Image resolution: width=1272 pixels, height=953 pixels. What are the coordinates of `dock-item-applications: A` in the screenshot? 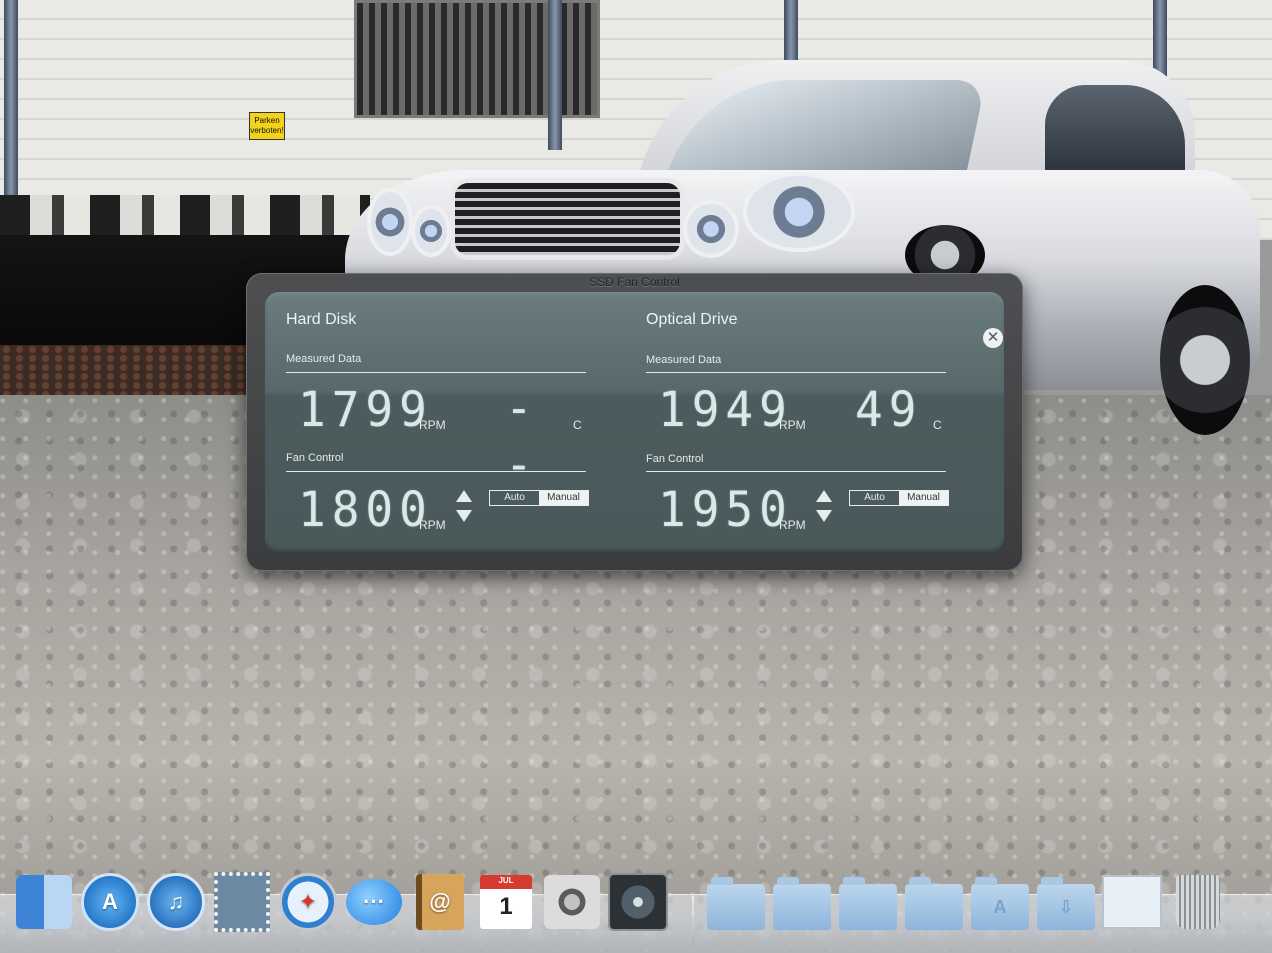 It's located at (1000, 902).